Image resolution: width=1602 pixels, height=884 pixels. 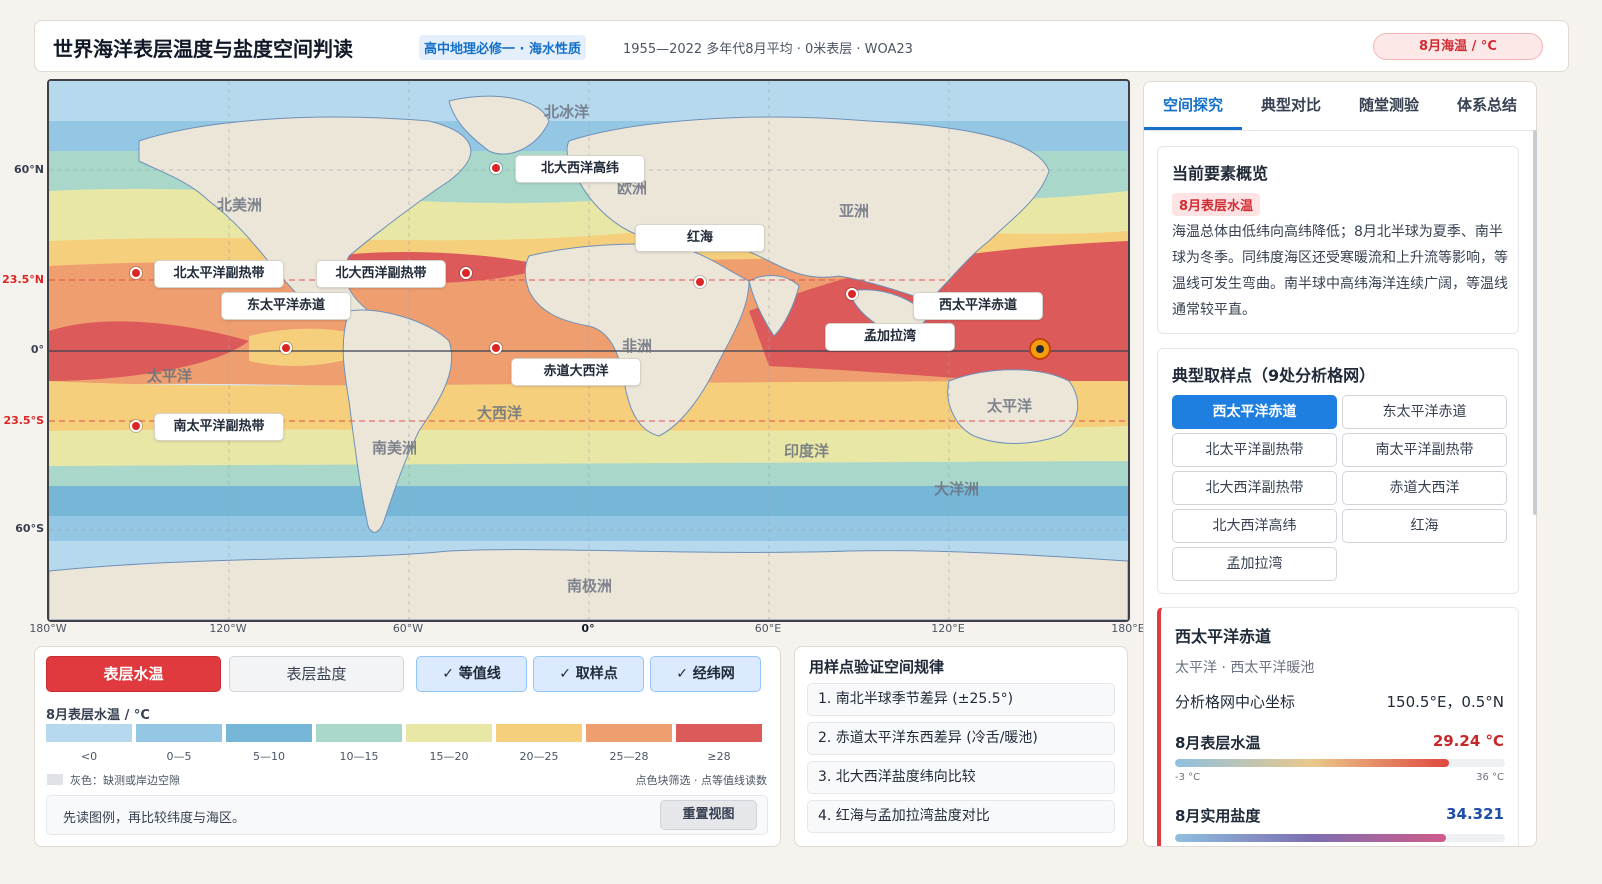 I want to click on interaction-hint: 点色块筛选 · 点等值线读数, so click(x=701, y=780).